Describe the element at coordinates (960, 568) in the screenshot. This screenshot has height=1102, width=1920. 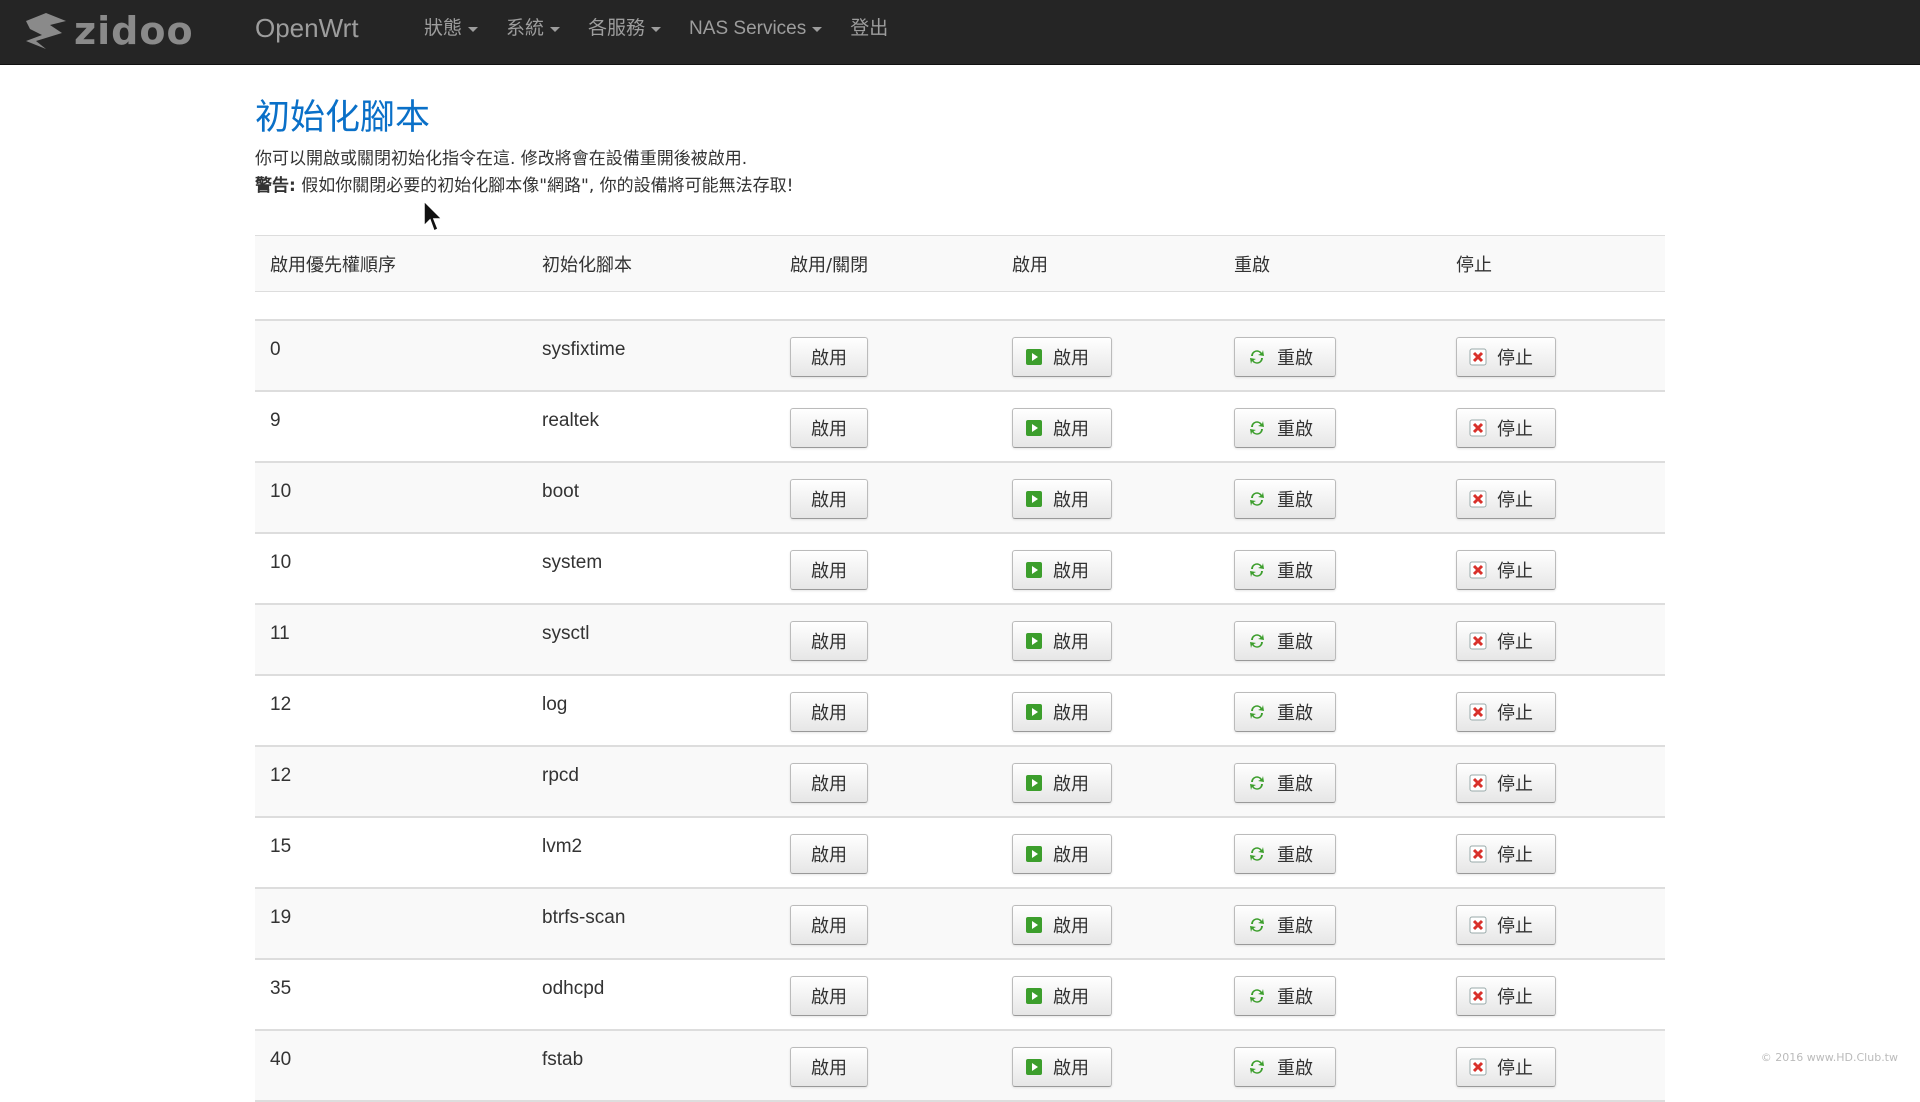
I see `table-row: 10system啟用啟用重啟停止` at that location.